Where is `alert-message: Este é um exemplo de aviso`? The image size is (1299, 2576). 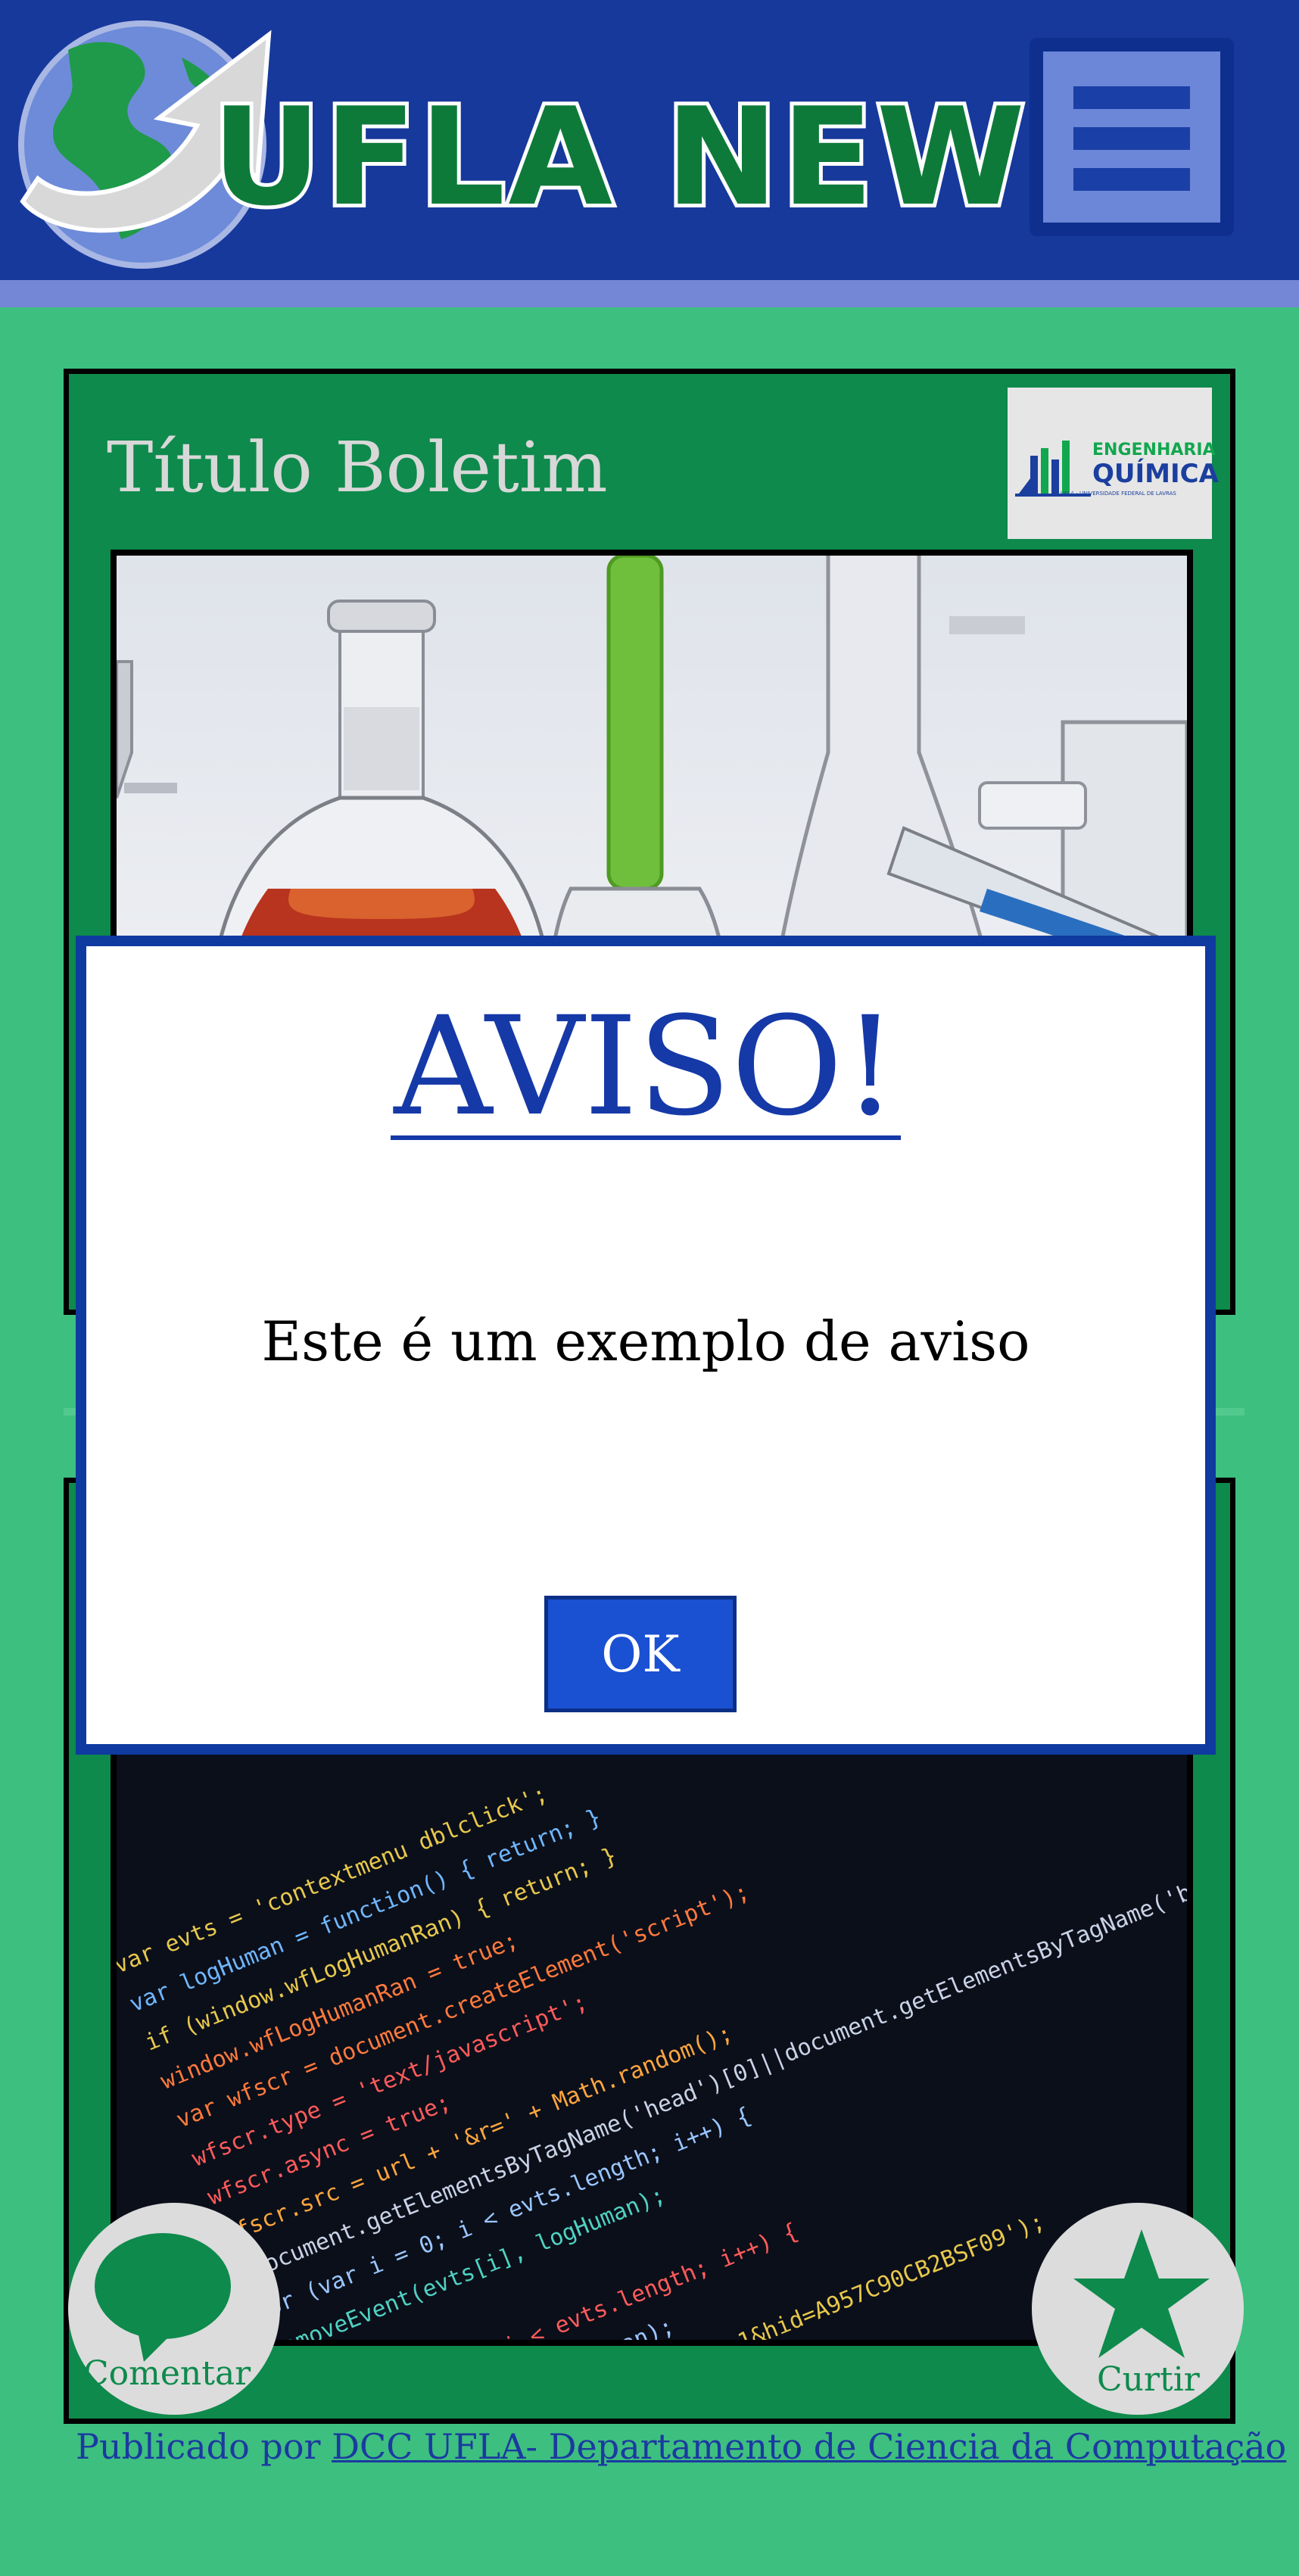 alert-message: Este é um exemplo de aviso is located at coordinates (645, 1341).